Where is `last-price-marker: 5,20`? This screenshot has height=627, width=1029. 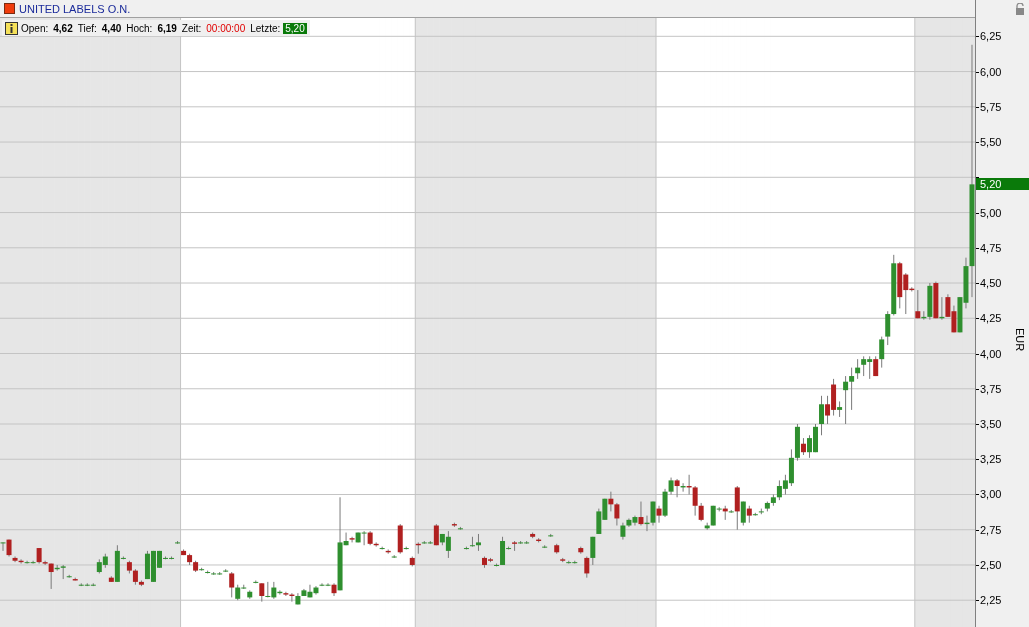 last-price-marker: 5,20 is located at coordinates (1002, 184).